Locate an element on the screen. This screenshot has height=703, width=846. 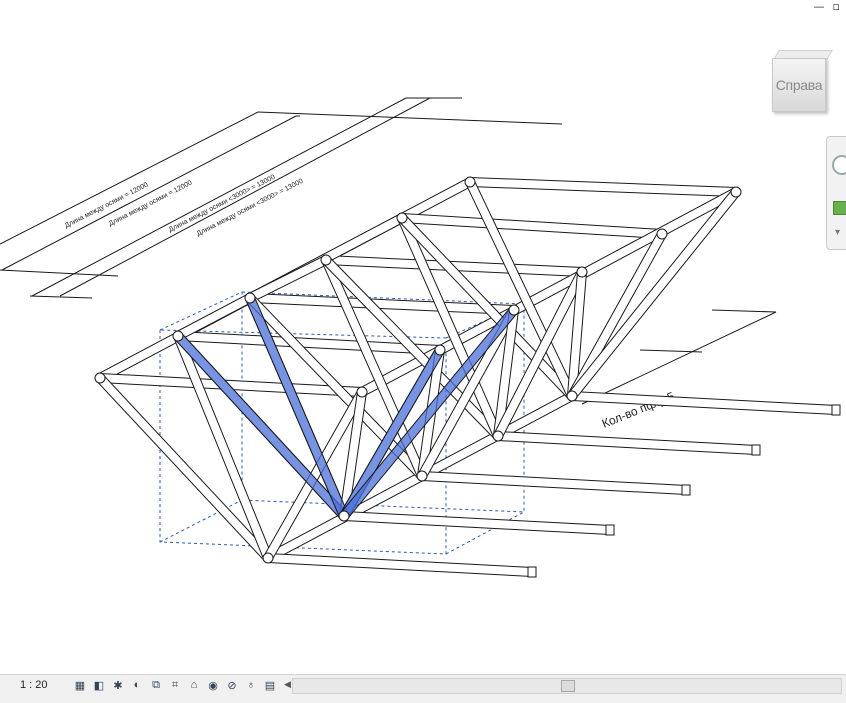
view-control-icons: ▦ ◧ ✱ ◐ ⧉ ⌗ ⌂ ◉ ⊘ ♁ ▤ is located at coordinates (175, 685).